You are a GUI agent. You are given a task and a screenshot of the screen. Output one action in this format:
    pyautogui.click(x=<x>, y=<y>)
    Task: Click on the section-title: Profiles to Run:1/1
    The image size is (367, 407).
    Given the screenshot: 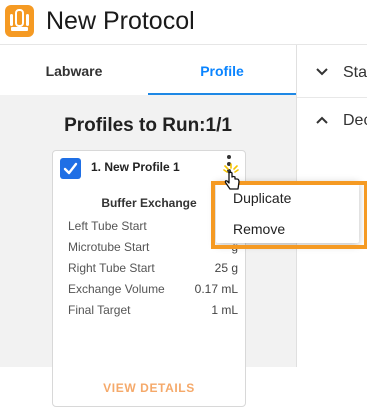 What is the action you would take?
    pyautogui.click(x=148, y=125)
    